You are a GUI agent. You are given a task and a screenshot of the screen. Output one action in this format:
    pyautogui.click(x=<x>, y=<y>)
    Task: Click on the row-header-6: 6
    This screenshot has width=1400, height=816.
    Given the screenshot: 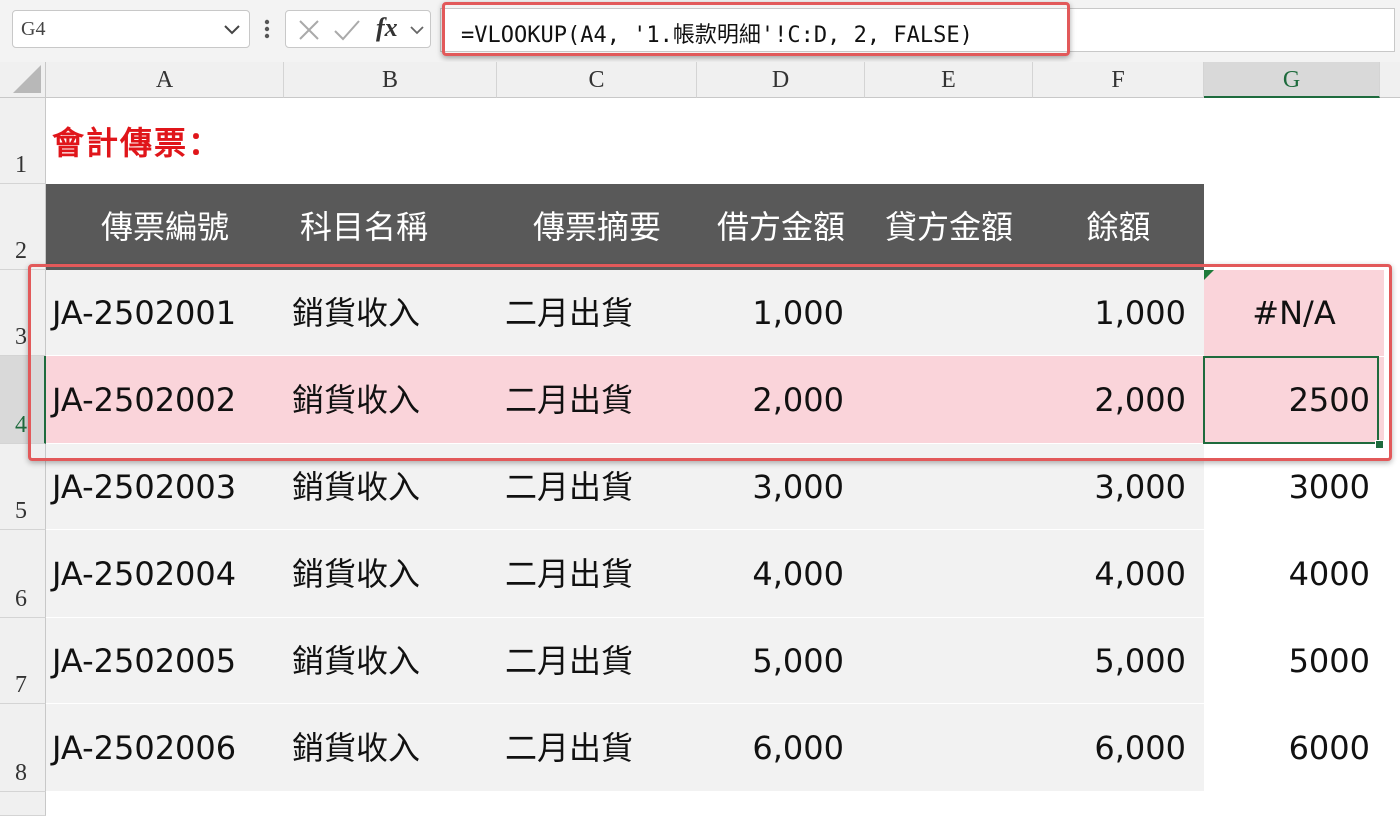 What is the action you would take?
    pyautogui.click(x=23, y=574)
    